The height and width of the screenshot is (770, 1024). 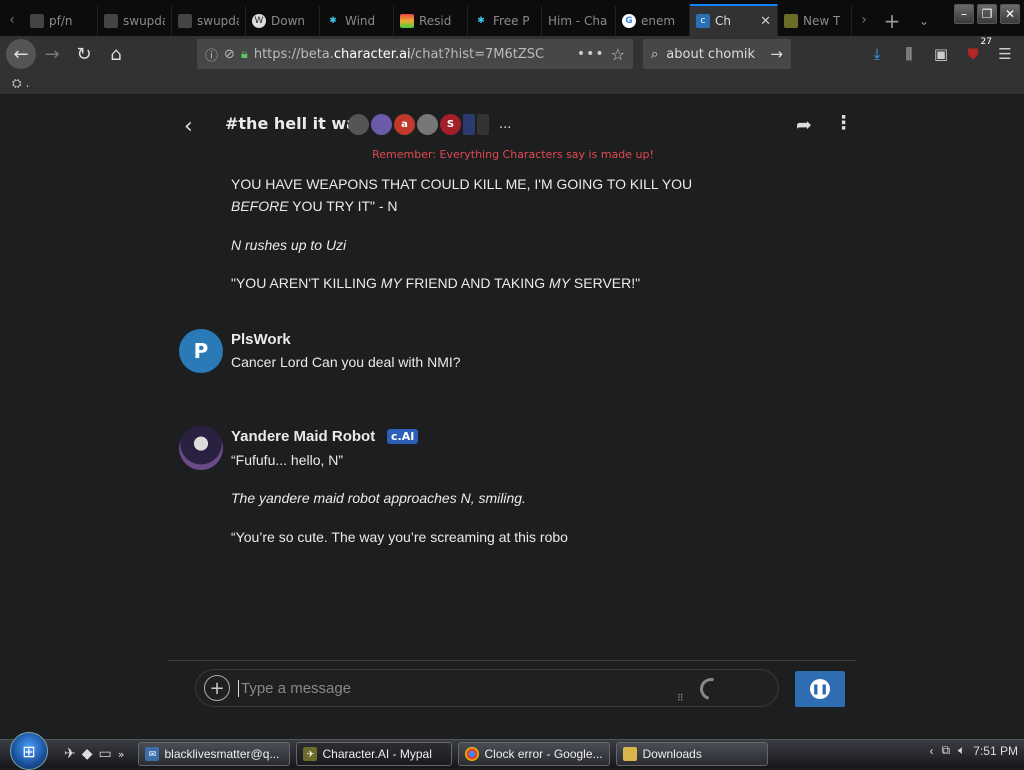 What do you see at coordinates (105, 754) in the screenshot?
I see `desktop-icon: ▭` at bounding box center [105, 754].